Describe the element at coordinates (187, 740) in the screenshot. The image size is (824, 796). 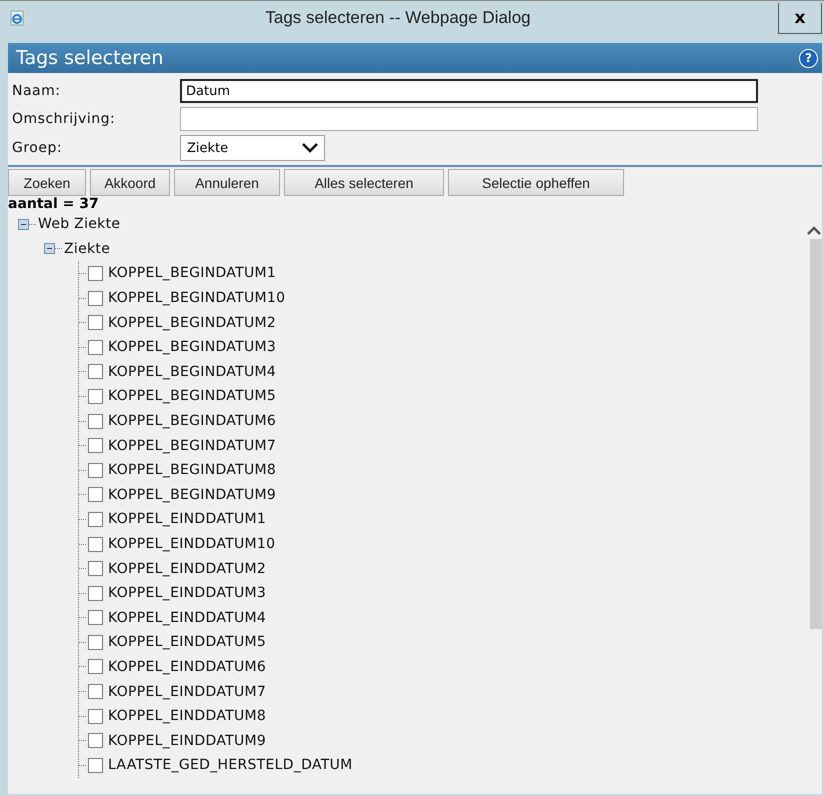
I see `tree-item-label: KOPPEL_EINDDATUM9` at that location.